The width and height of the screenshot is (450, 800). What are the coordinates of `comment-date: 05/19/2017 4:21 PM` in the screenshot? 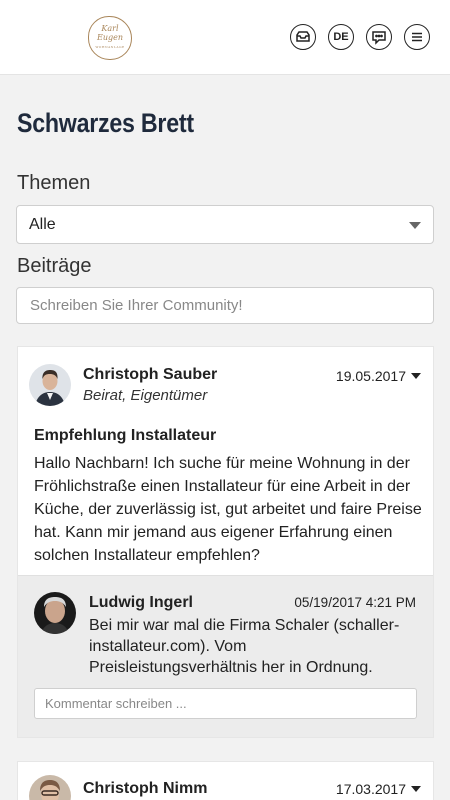 It's located at (355, 602).